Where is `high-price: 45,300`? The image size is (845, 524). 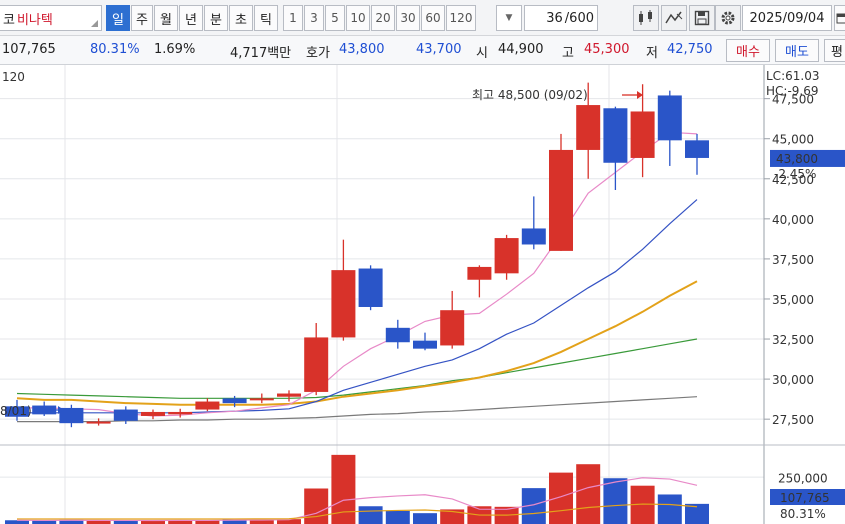 high-price: 45,300 is located at coordinates (607, 49).